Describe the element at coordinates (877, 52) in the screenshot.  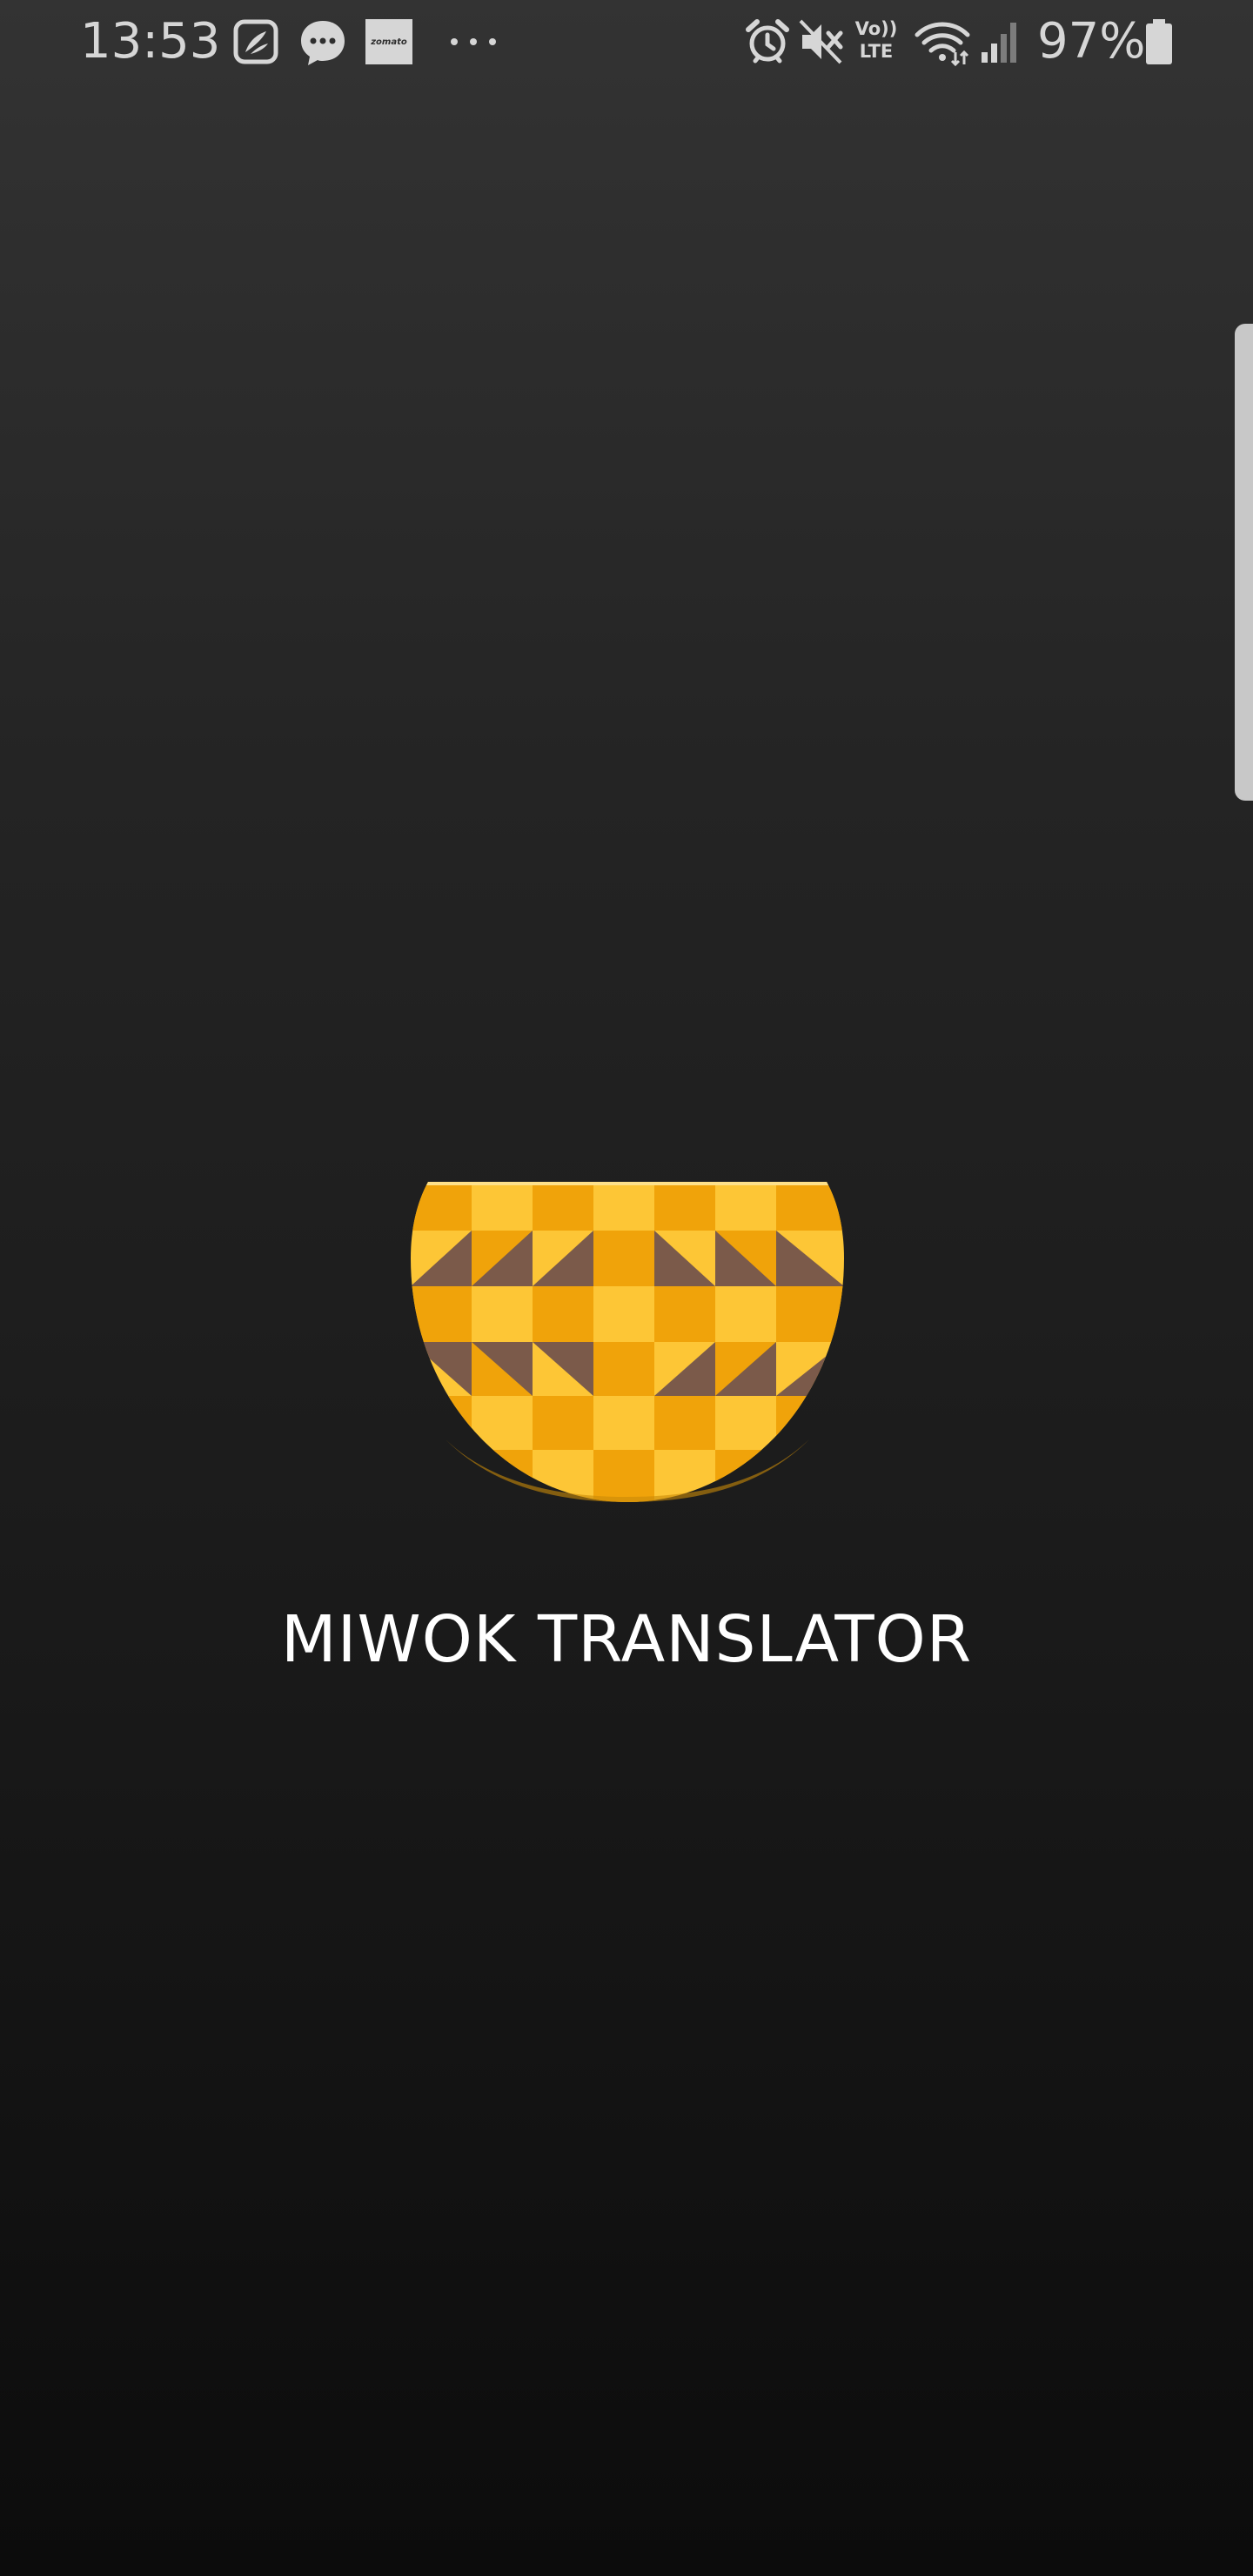
I see `volte-line2: LTE` at that location.